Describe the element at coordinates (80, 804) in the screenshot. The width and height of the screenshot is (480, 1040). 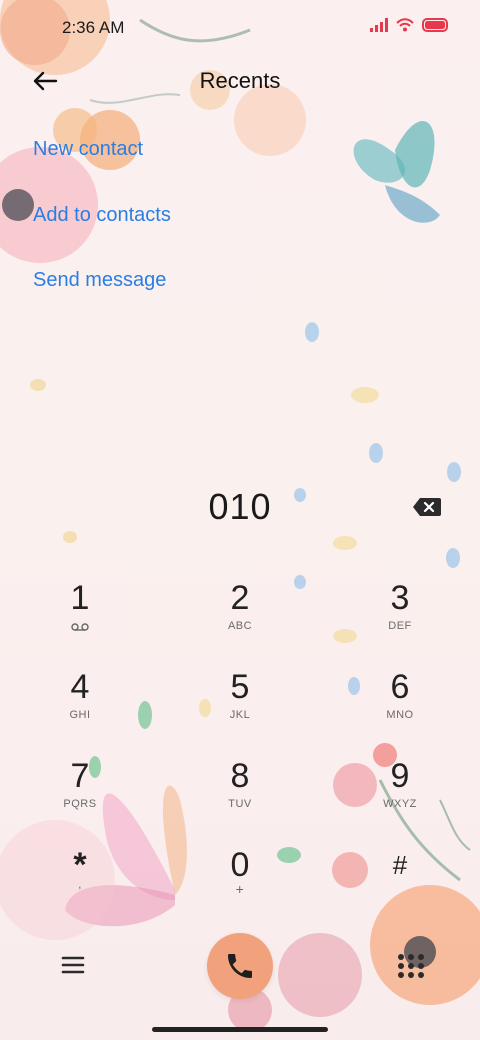
I see `key-letters: PQRS` at that location.